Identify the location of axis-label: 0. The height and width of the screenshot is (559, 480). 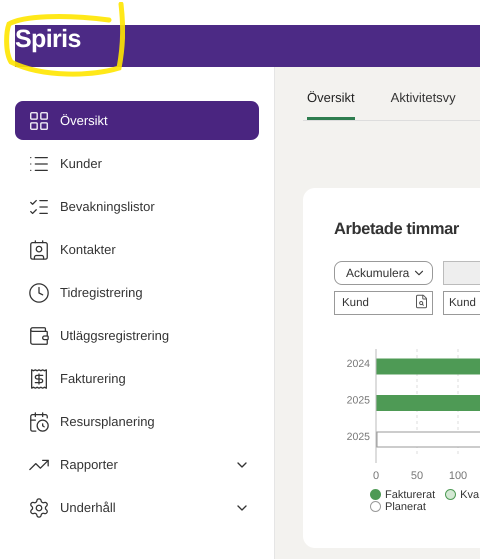
(376, 475).